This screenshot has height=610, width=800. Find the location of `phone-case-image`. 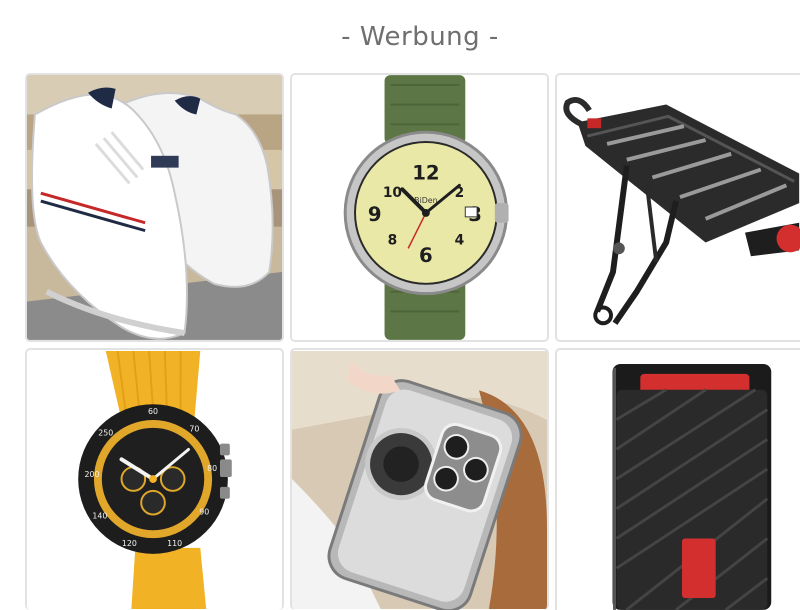

phone-case-image is located at coordinates (419, 480).